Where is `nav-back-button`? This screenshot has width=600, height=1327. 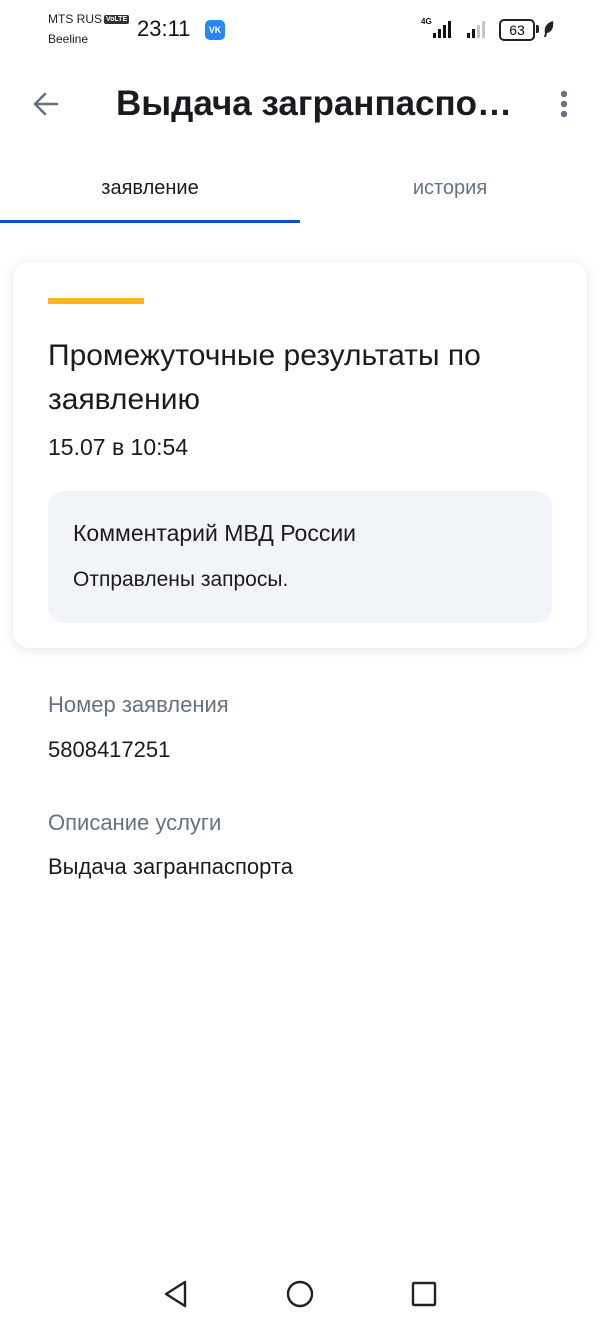
nav-back-button is located at coordinates (176, 1294).